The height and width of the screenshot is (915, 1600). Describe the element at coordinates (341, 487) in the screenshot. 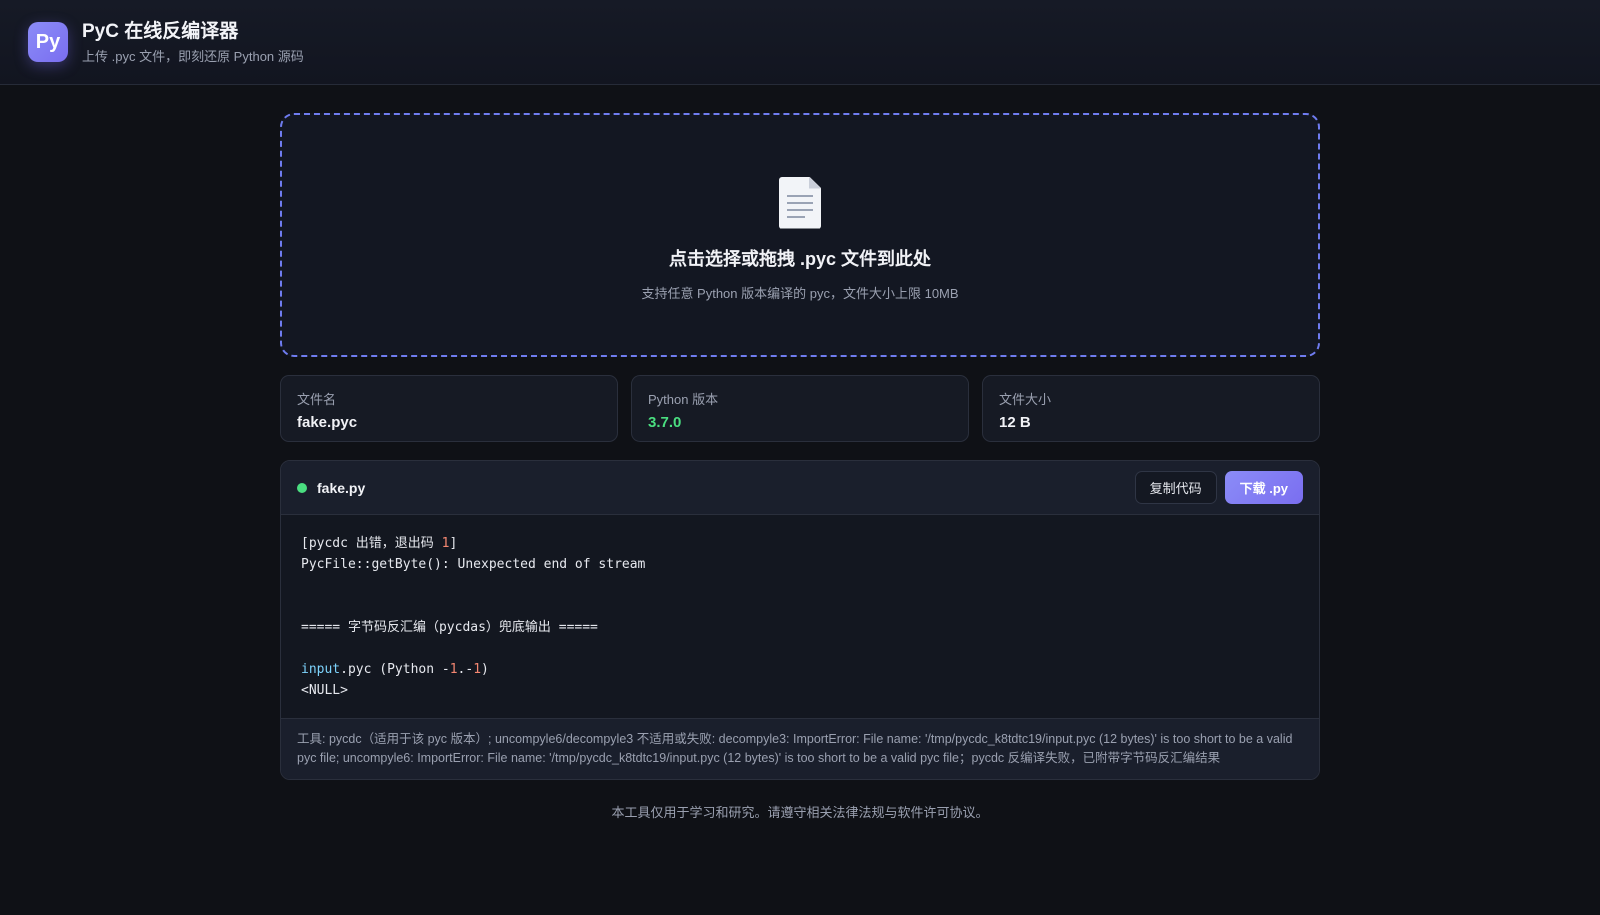

I see `output-filename: fake.py` at that location.